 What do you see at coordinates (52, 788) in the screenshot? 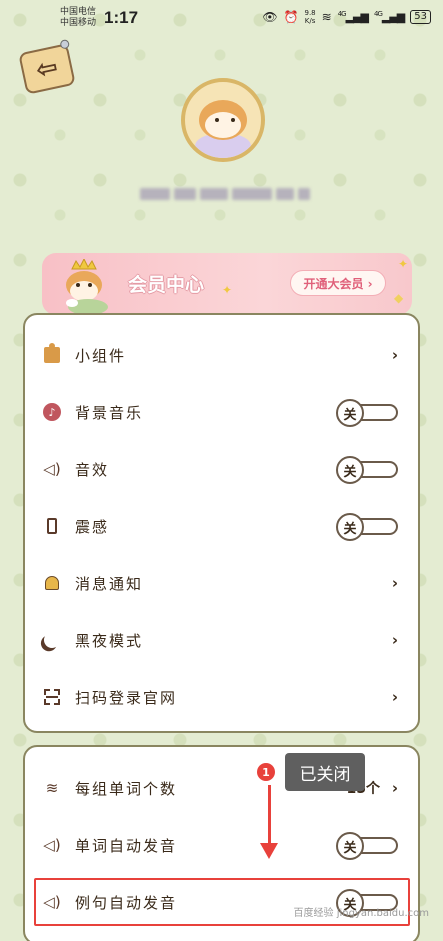
I see `layers-icon: ≋` at bounding box center [52, 788].